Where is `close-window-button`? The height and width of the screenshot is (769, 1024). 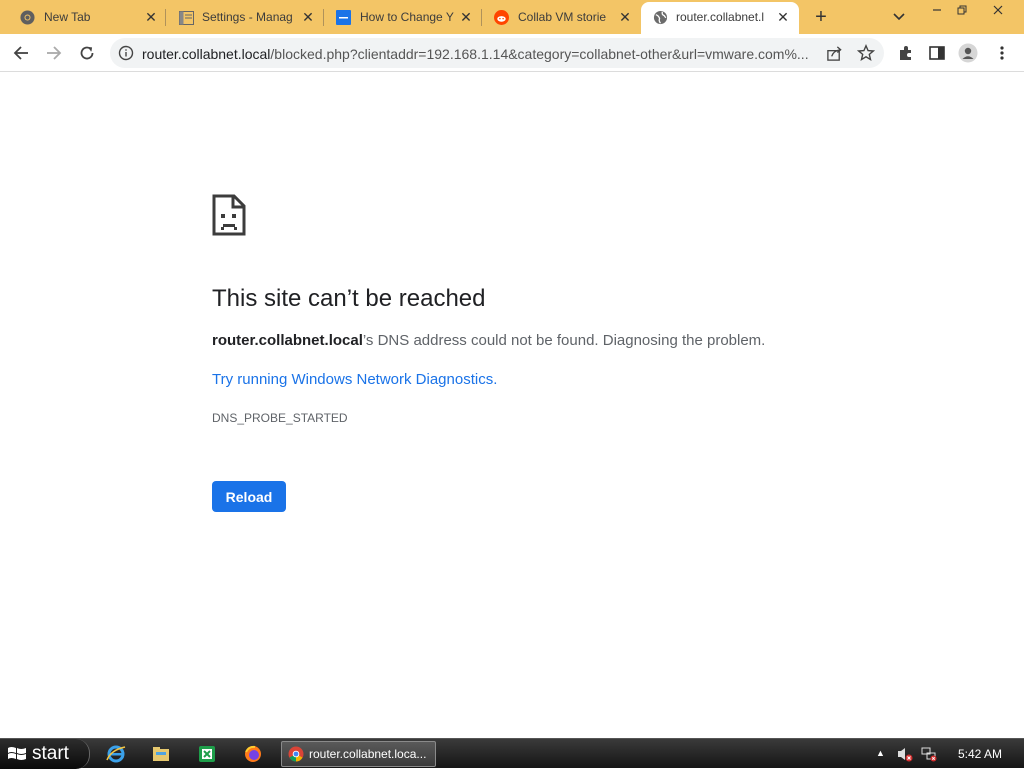
close-window-button is located at coordinates (998, 11).